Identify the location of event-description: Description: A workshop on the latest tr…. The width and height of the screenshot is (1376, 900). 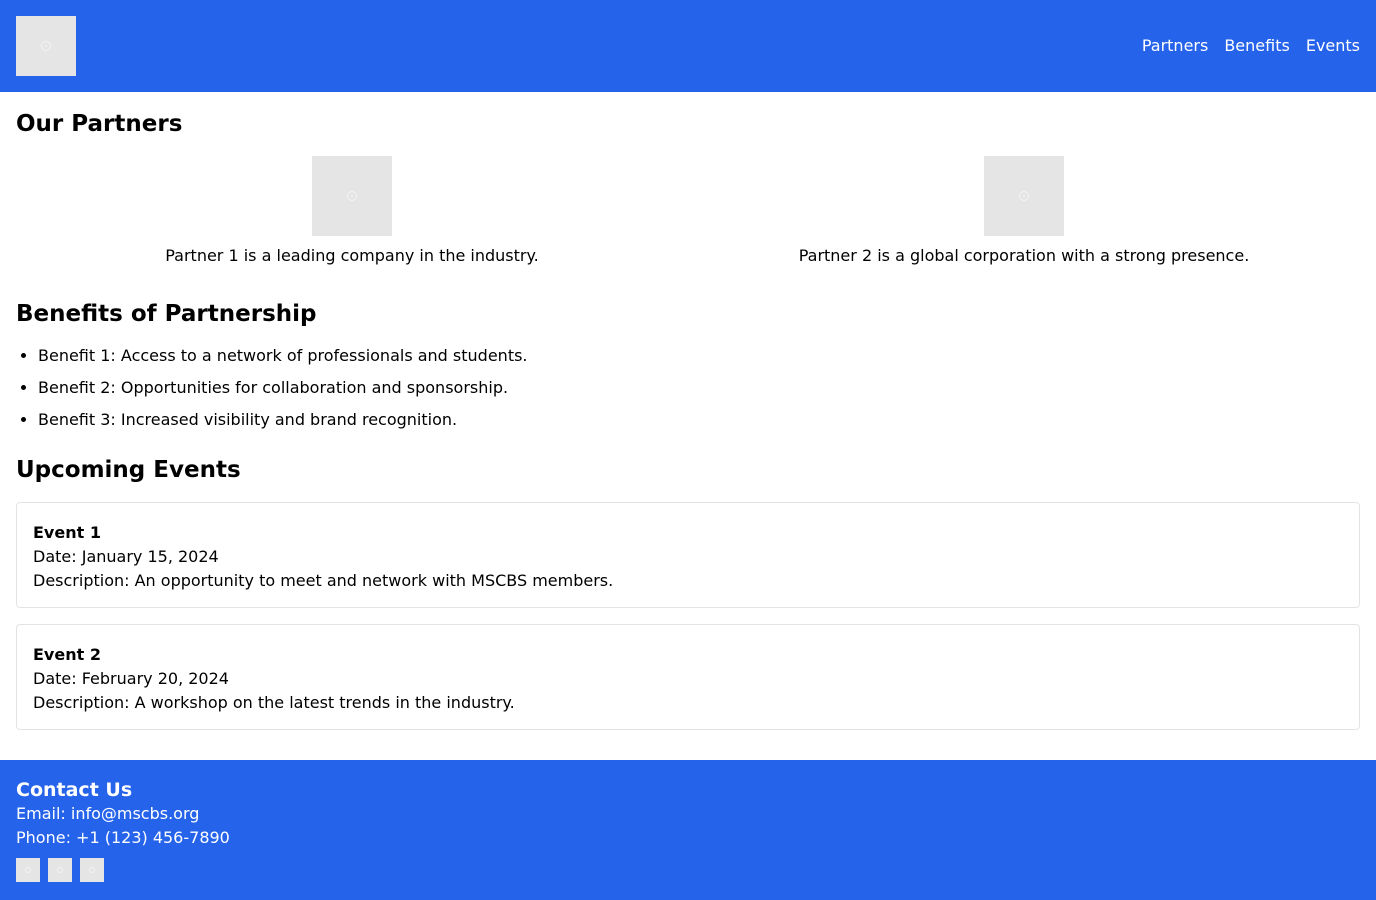
(274, 702).